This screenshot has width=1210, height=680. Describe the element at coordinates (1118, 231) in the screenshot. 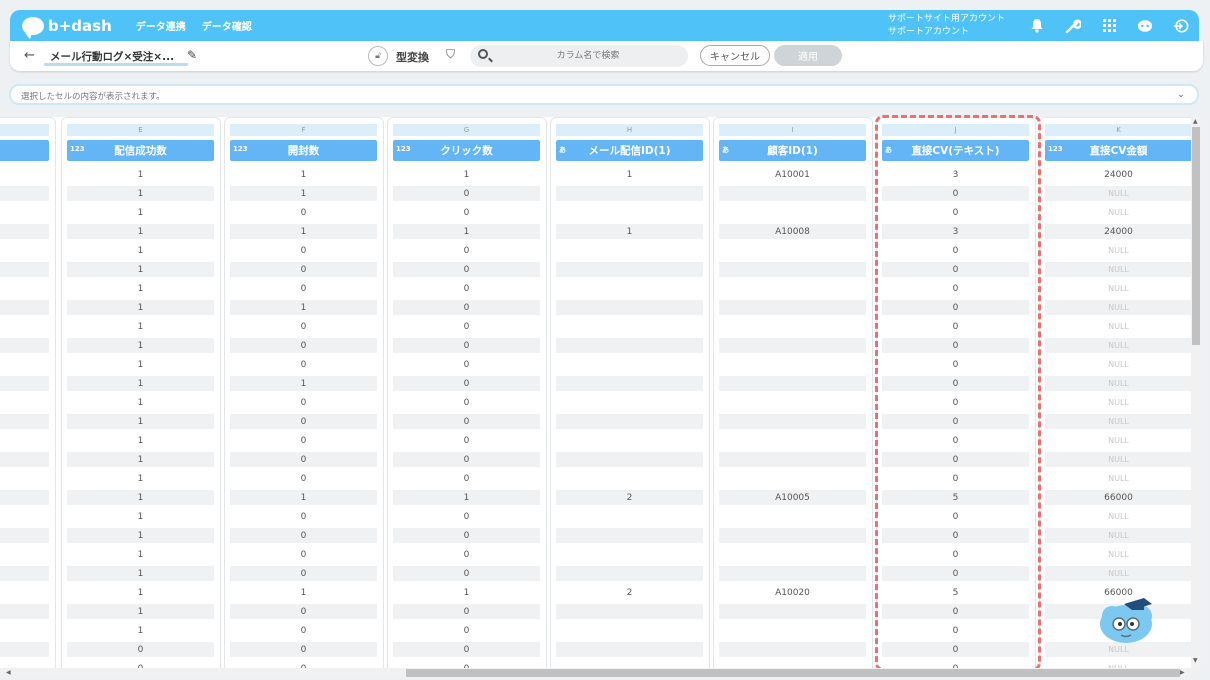

I see `table-cell: 24000` at that location.